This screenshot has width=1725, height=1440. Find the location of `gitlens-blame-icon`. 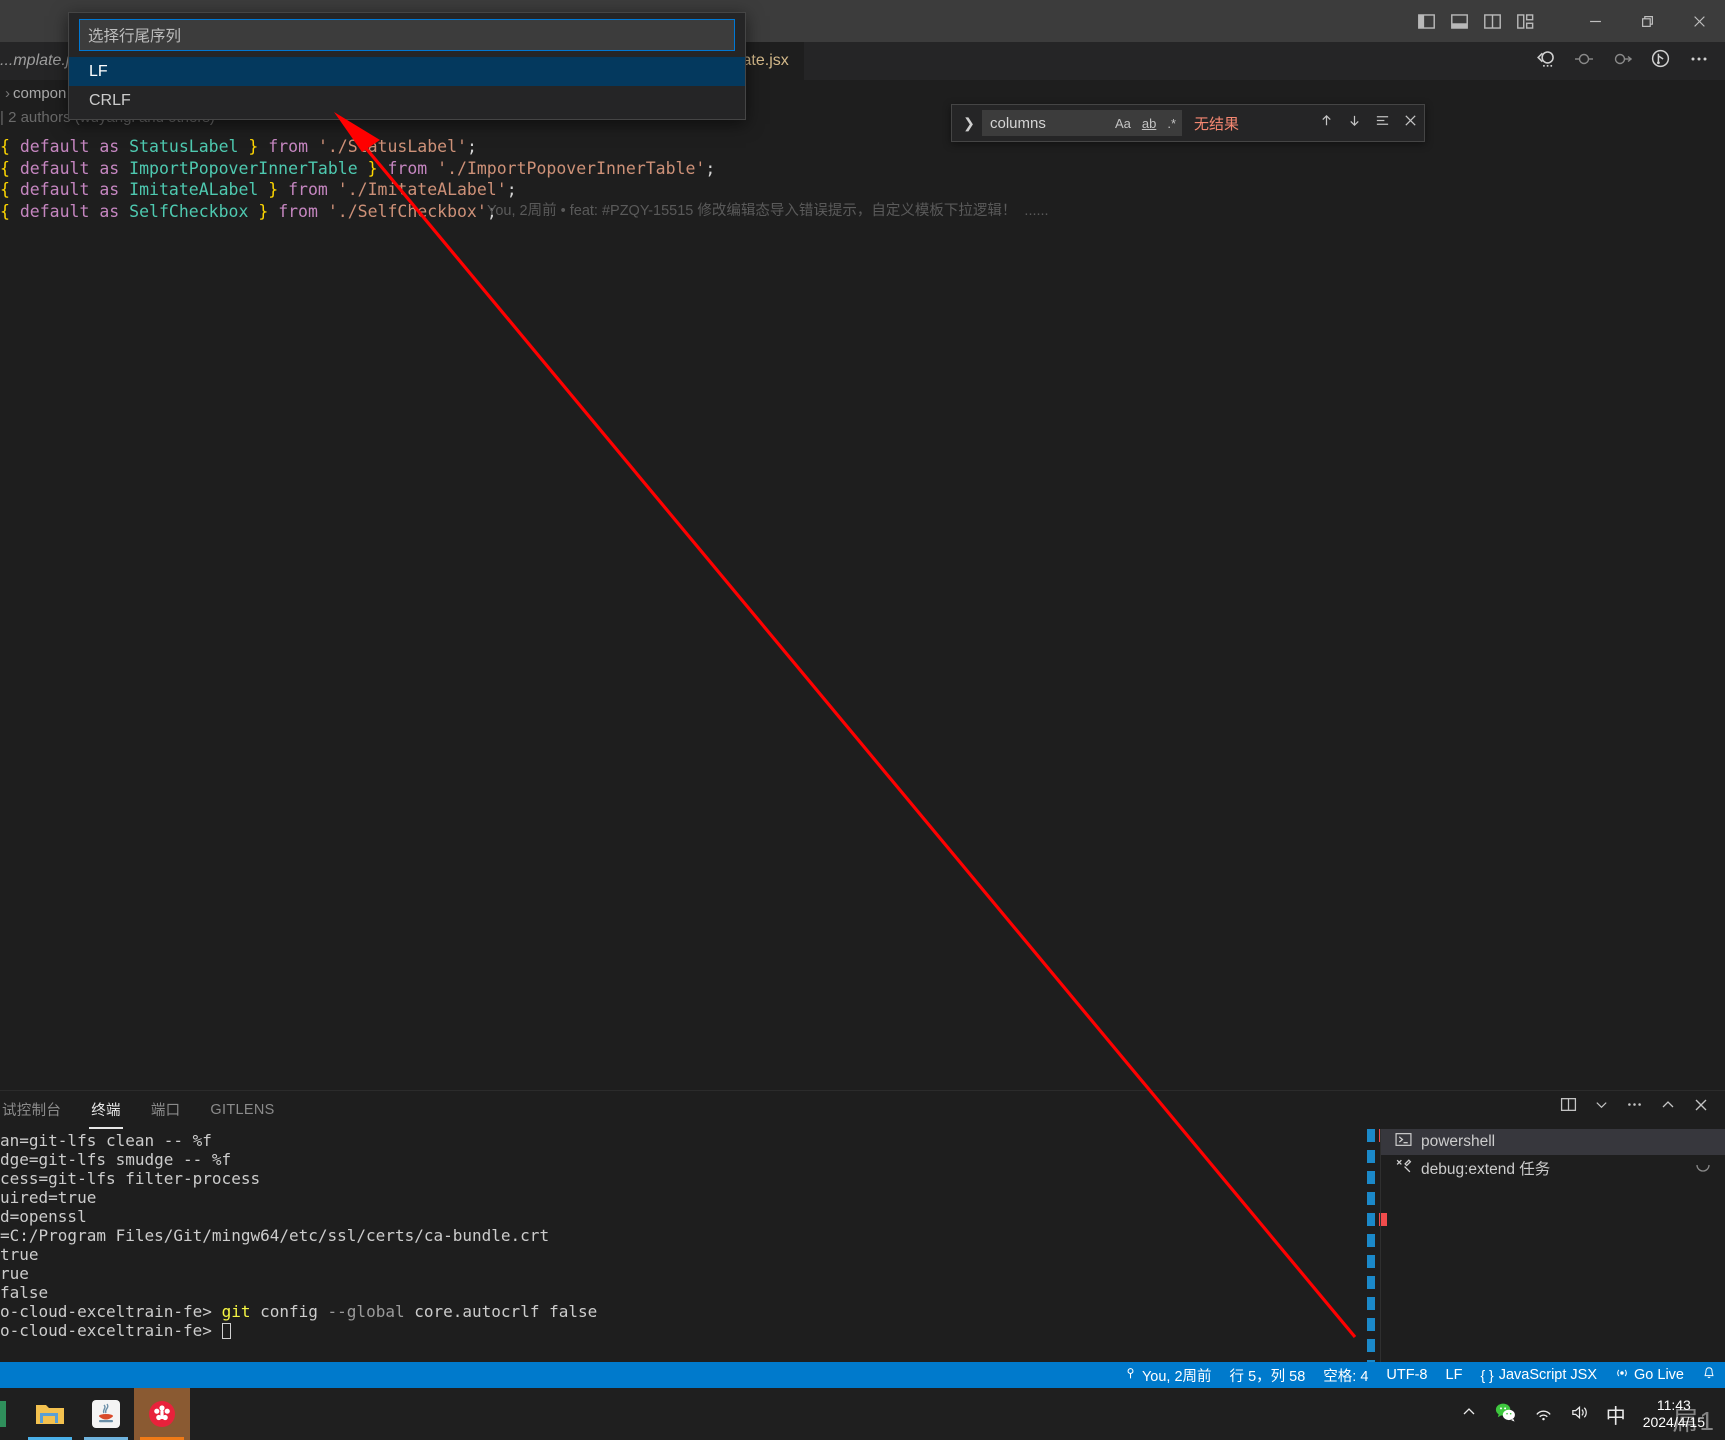

gitlens-blame-icon is located at coordinates (1130, 1375).